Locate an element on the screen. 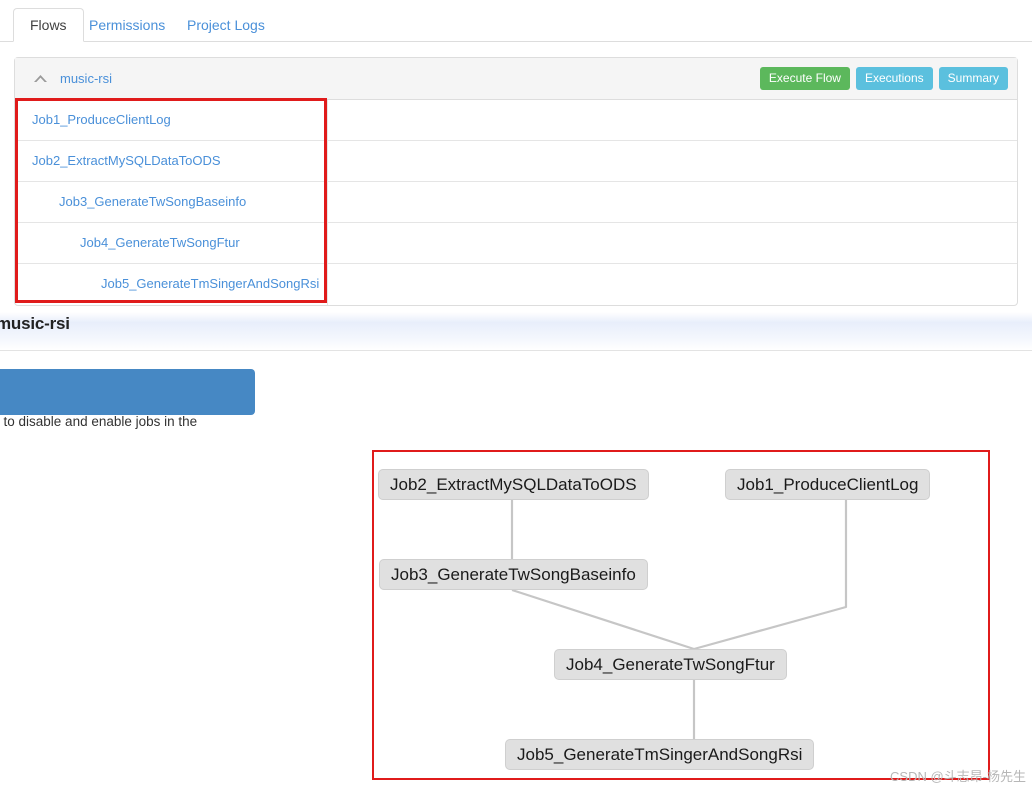 The image size is (1032, 786). graph-node-job4: Job4_GenerateTwSongFtur is located at coordinates (670, 664).